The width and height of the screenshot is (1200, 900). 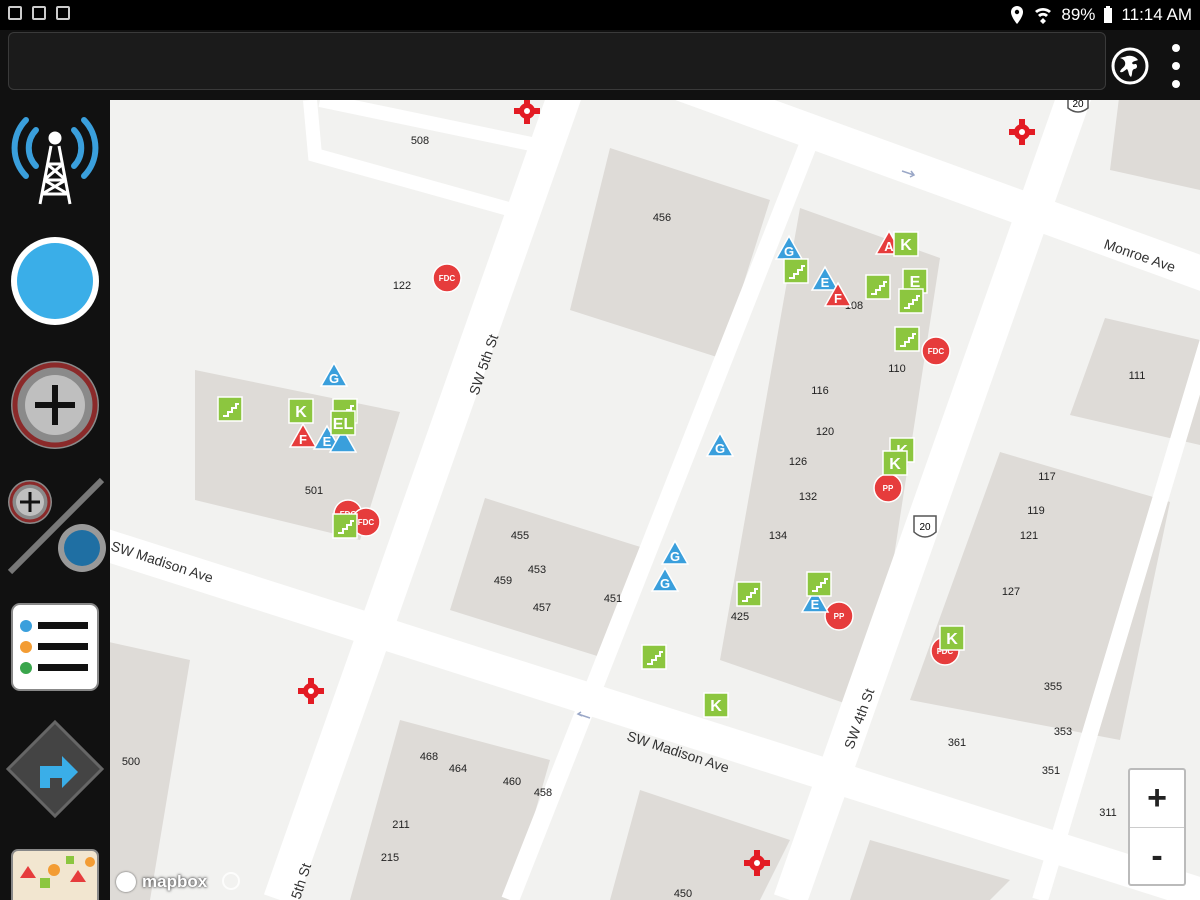 What do you see at coordinates (825, 432) in the screenshot?
I see `address-number: 120` at bounding box center [825, 432].